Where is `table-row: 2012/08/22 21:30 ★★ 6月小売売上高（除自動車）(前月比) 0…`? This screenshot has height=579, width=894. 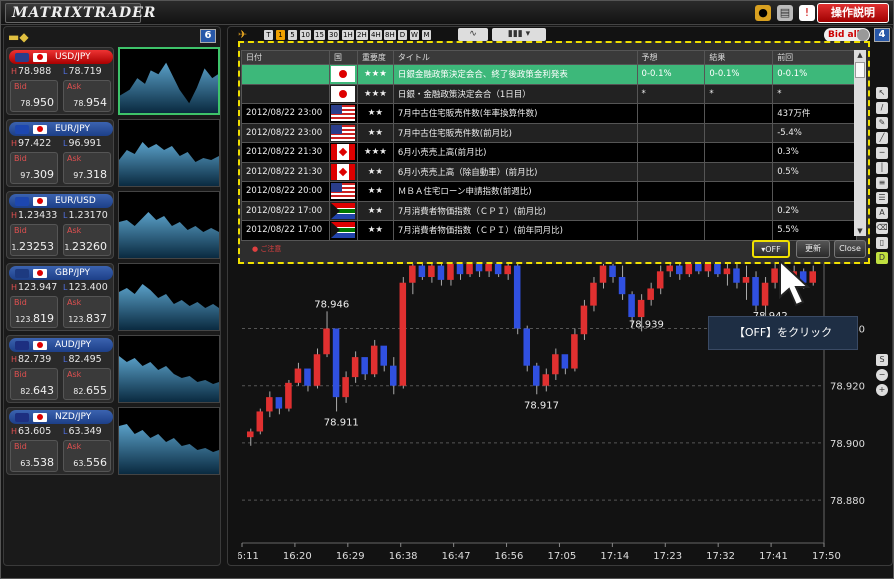 table-row: 2012/08/22 21:30 ★★ 6月小売売上高（除自動車）(前月比) 0… is located at coordinates (549, 171).